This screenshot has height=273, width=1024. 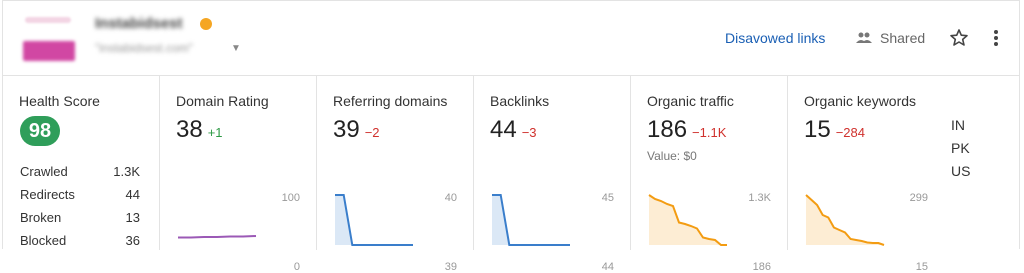 I want to click on metric-subtext: Value: $0, so click(x=672, y=156).